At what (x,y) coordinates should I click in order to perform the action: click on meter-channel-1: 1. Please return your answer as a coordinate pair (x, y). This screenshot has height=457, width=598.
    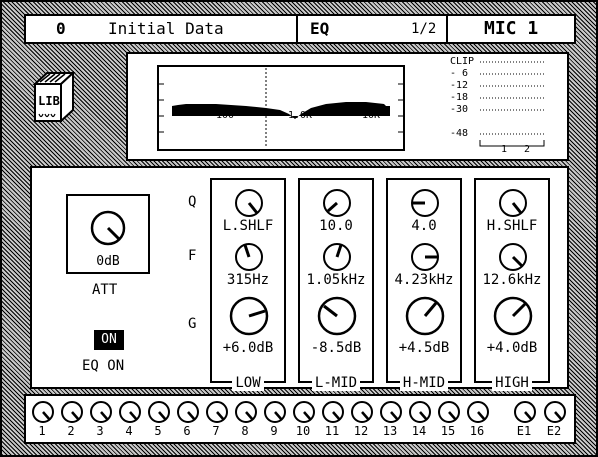
    Looking at the image, I should click on (504, 149).